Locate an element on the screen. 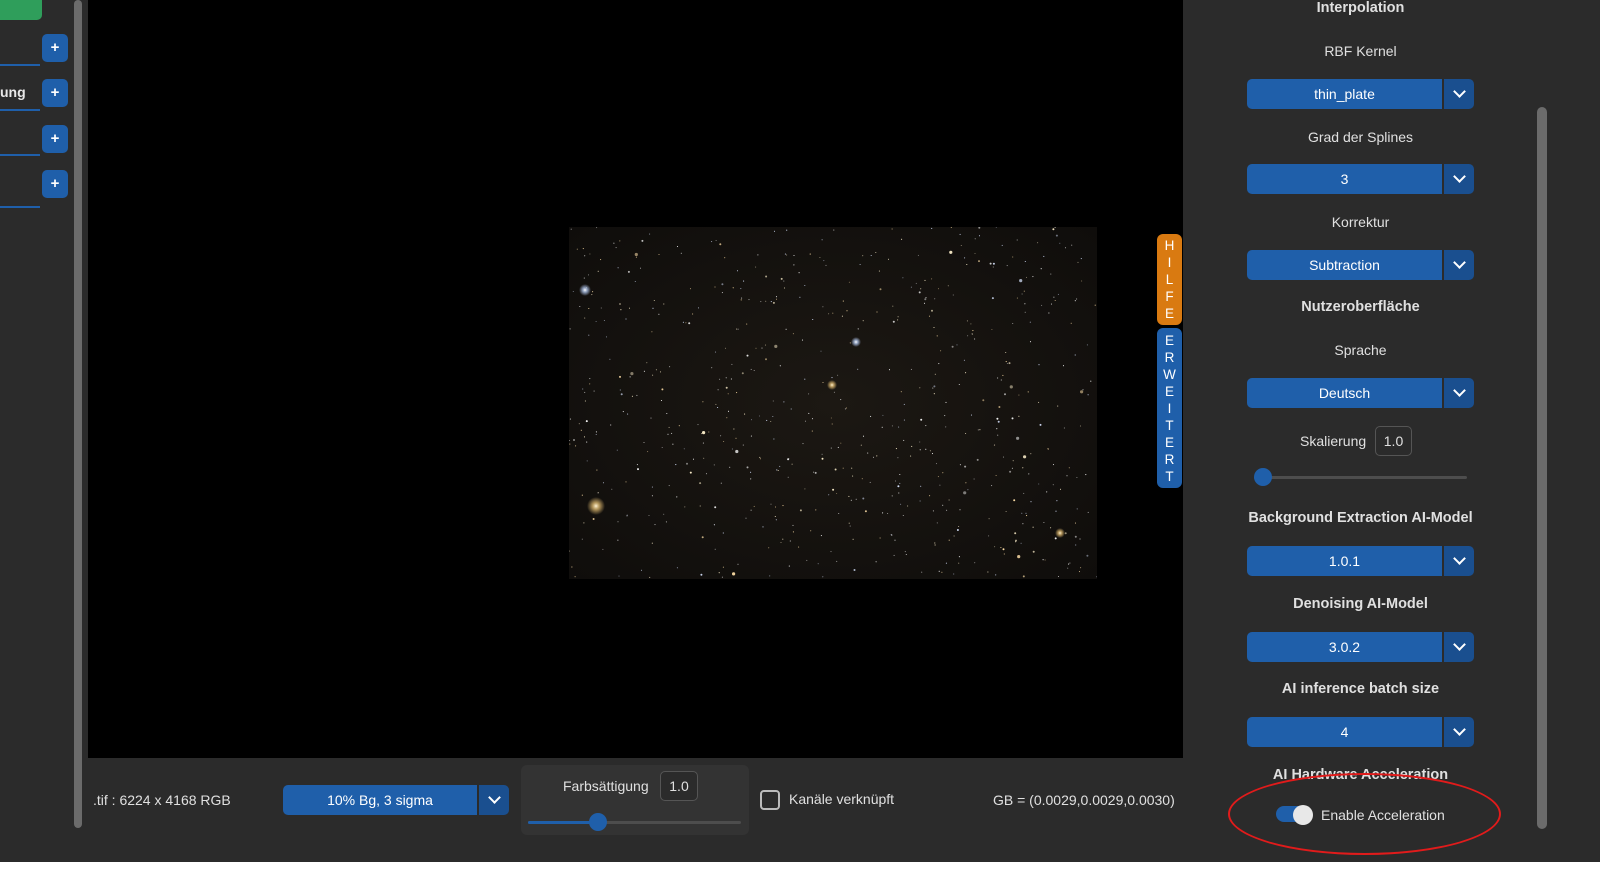  bg-model-select: 1.0.1 is located at coordinates (1360, 561).